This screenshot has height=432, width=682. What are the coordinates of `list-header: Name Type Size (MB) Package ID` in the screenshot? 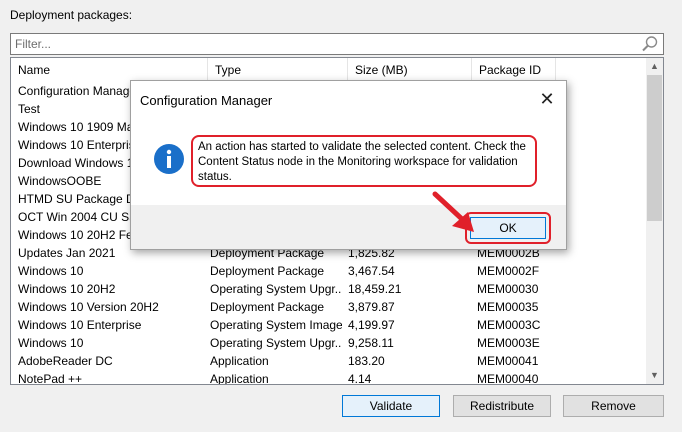 It's located at (329, 70).